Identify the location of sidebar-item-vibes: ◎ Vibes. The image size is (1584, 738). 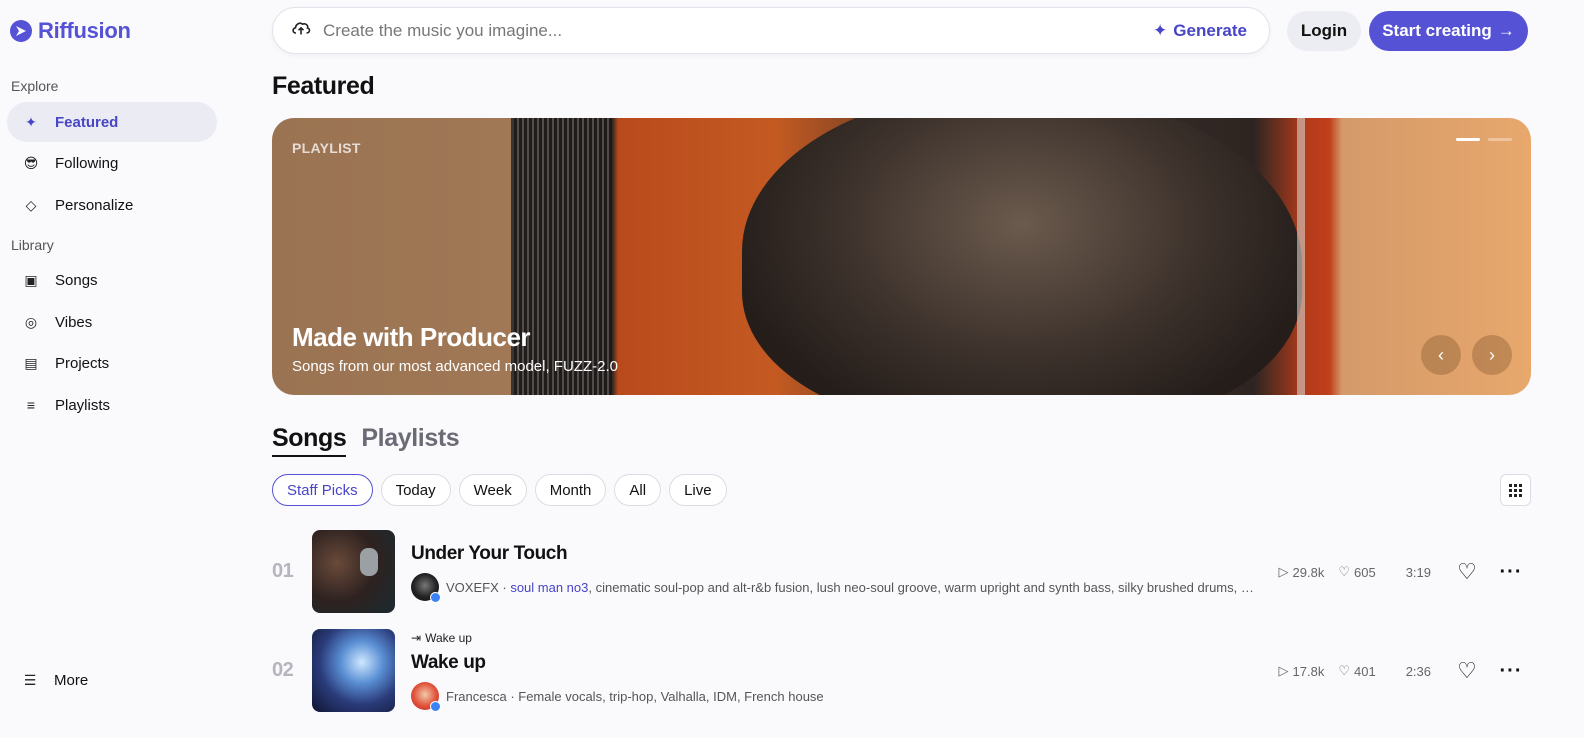
(112, 322).